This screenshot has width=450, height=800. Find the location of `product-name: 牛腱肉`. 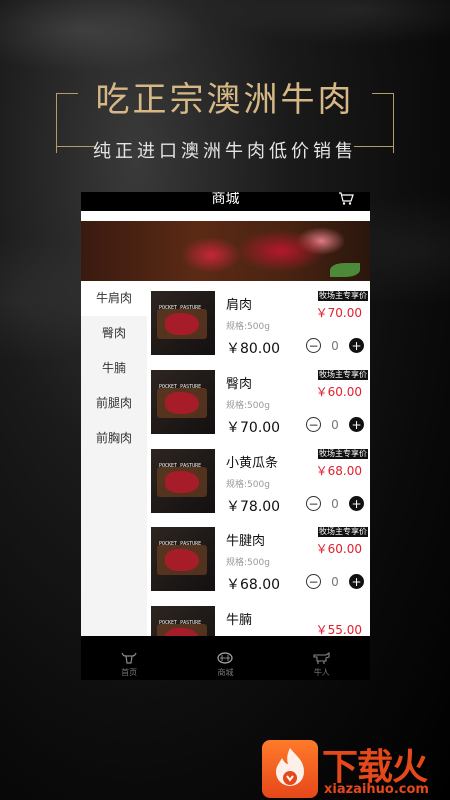

product-name: 牛腱肉 is located at coordinates (246, 541).